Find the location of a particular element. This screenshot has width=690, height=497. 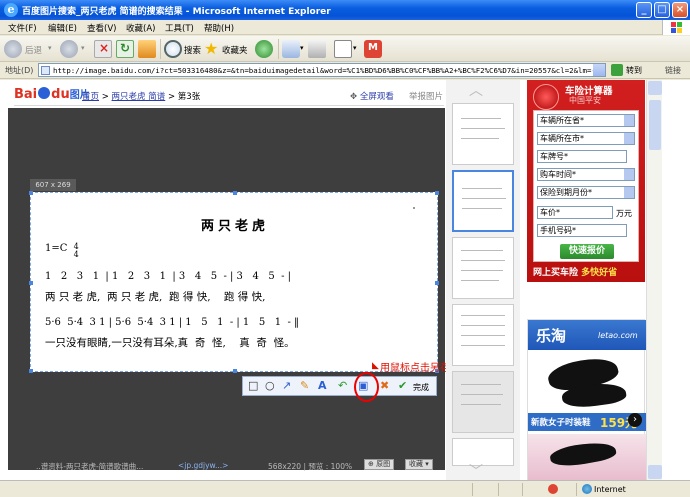

go-button: 转到 is located at coordinates (634, 70).